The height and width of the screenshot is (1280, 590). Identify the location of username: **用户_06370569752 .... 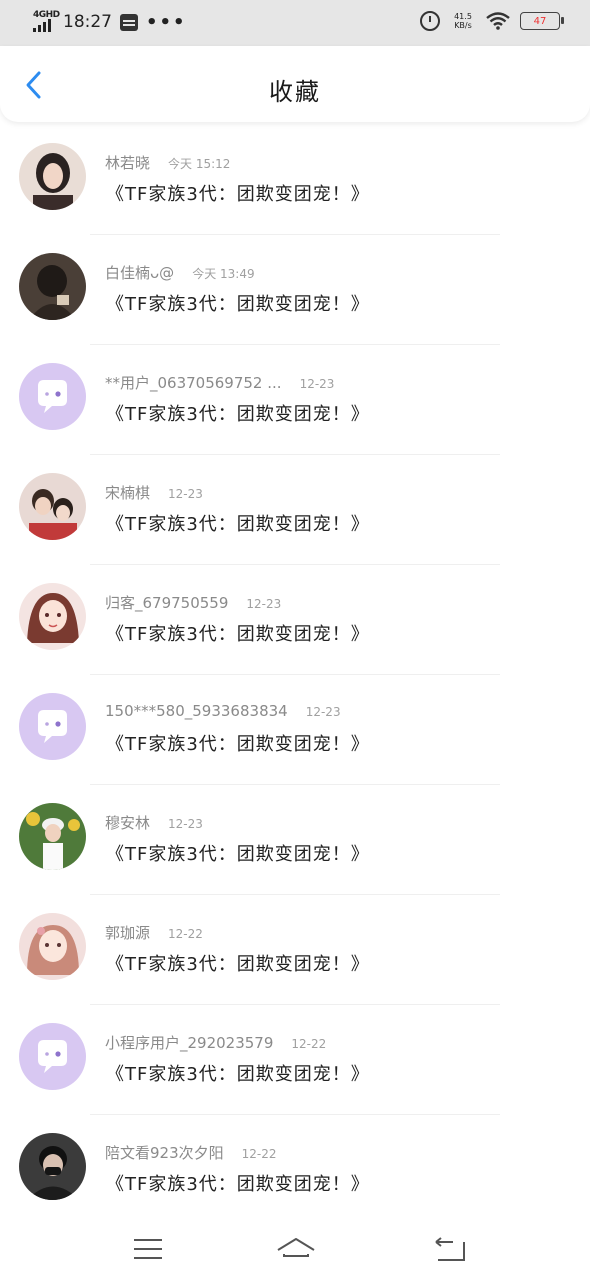
(193, 383).